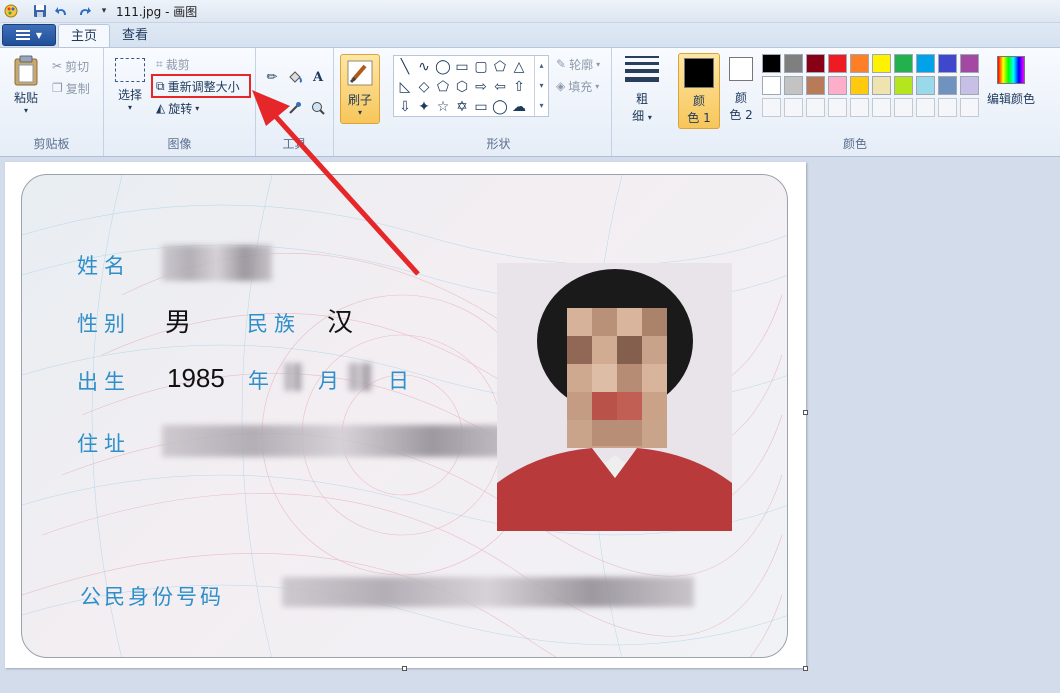 Image resolution: width=1060 pixels, height=693 pixels. I want to click on redo-icon, so click(84, 11).